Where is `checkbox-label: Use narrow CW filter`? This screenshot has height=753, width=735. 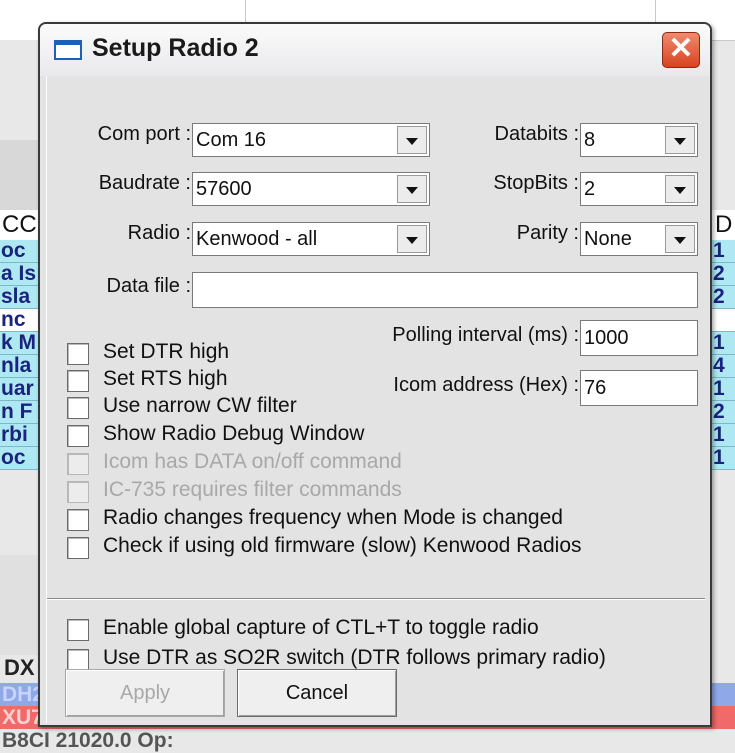
checkbox-label: Use narrow CW filter is located at coordinates (200, 406).